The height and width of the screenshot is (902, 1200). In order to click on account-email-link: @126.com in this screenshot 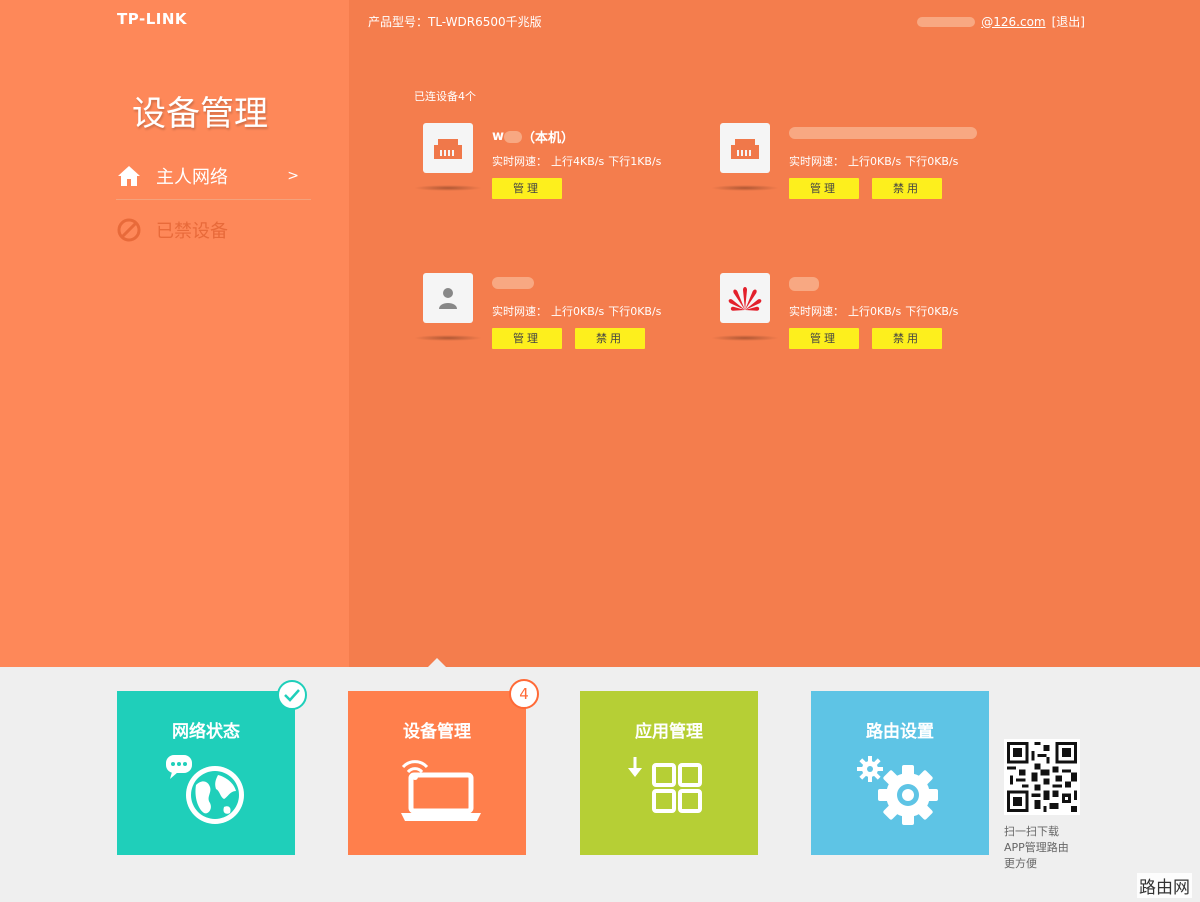, I will do `click(1013, 22)`.